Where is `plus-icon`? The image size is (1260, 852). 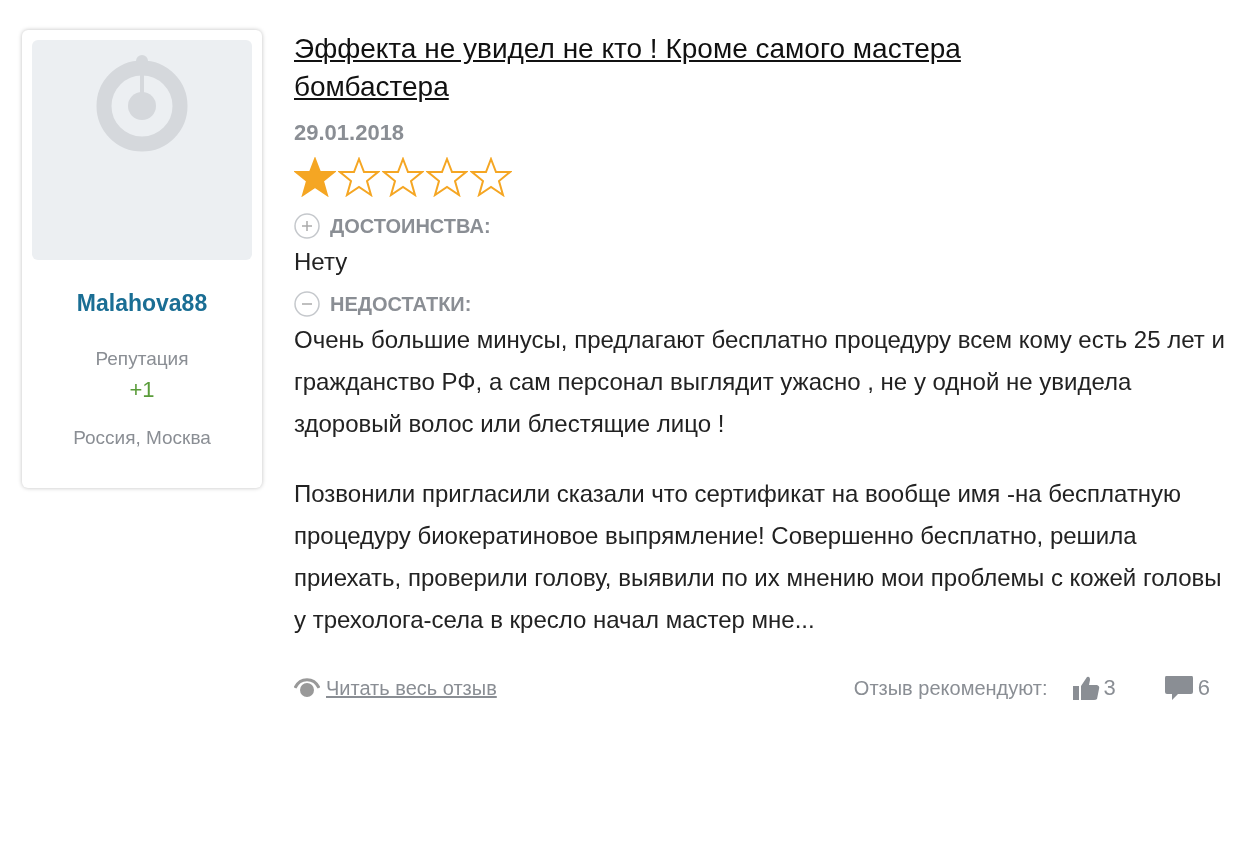
plus-icon is located at coordinates (307, 226).